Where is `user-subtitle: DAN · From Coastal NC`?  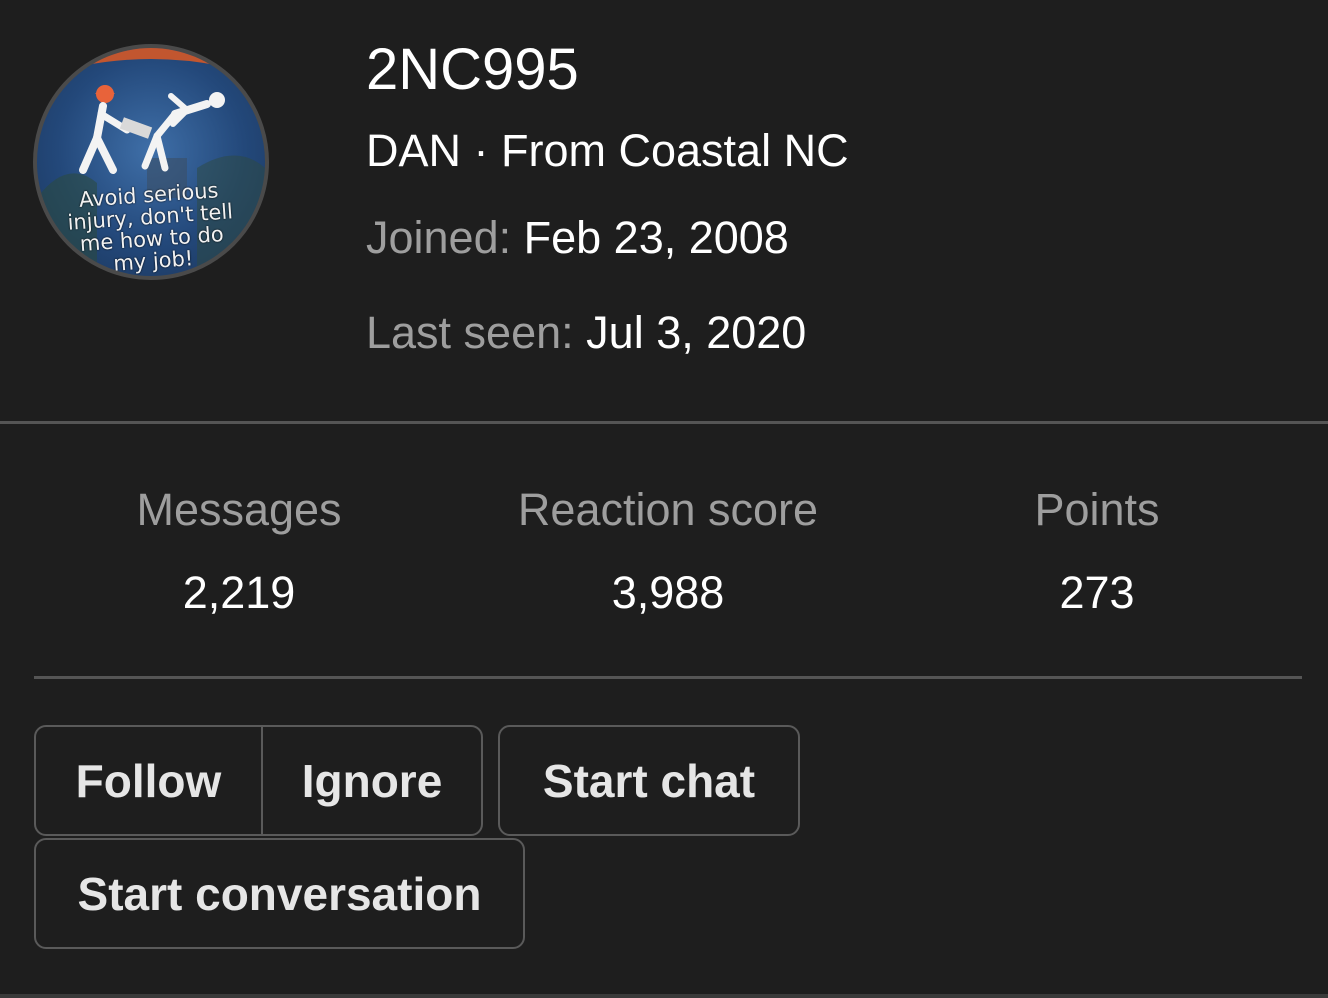
user-subtitle: DAN · From Coastal NC is located at coordinates (607, 150).